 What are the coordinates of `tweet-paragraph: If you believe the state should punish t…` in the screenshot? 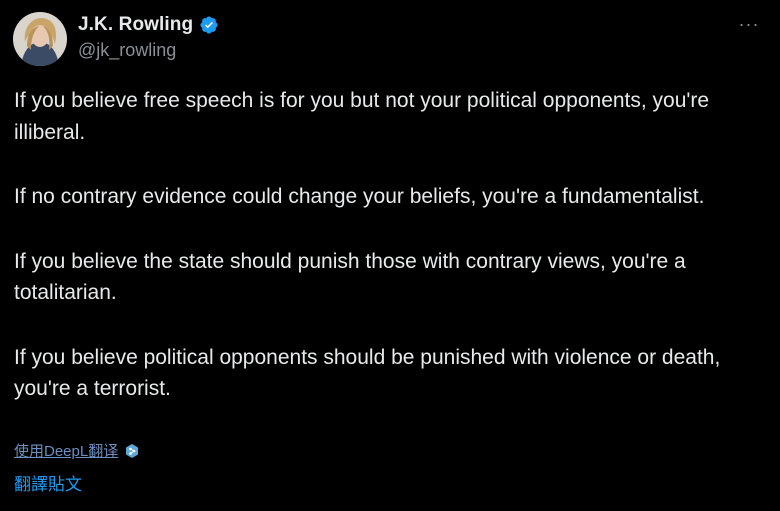 It's located at (350, 277).